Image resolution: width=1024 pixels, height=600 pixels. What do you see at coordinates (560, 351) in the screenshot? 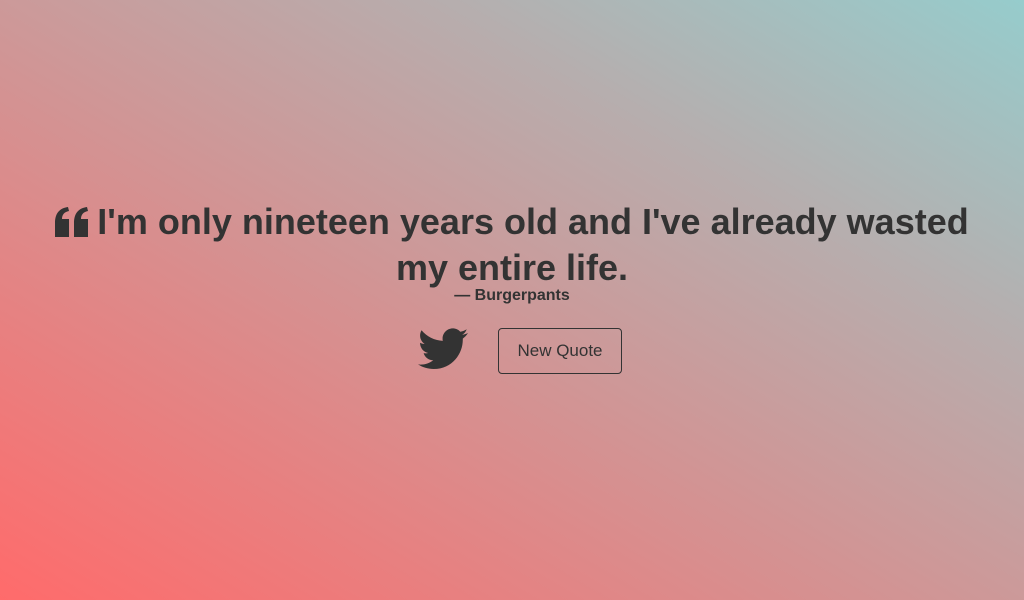
I see `new-quote-button: New Quote` at bounding box center [560, 351].